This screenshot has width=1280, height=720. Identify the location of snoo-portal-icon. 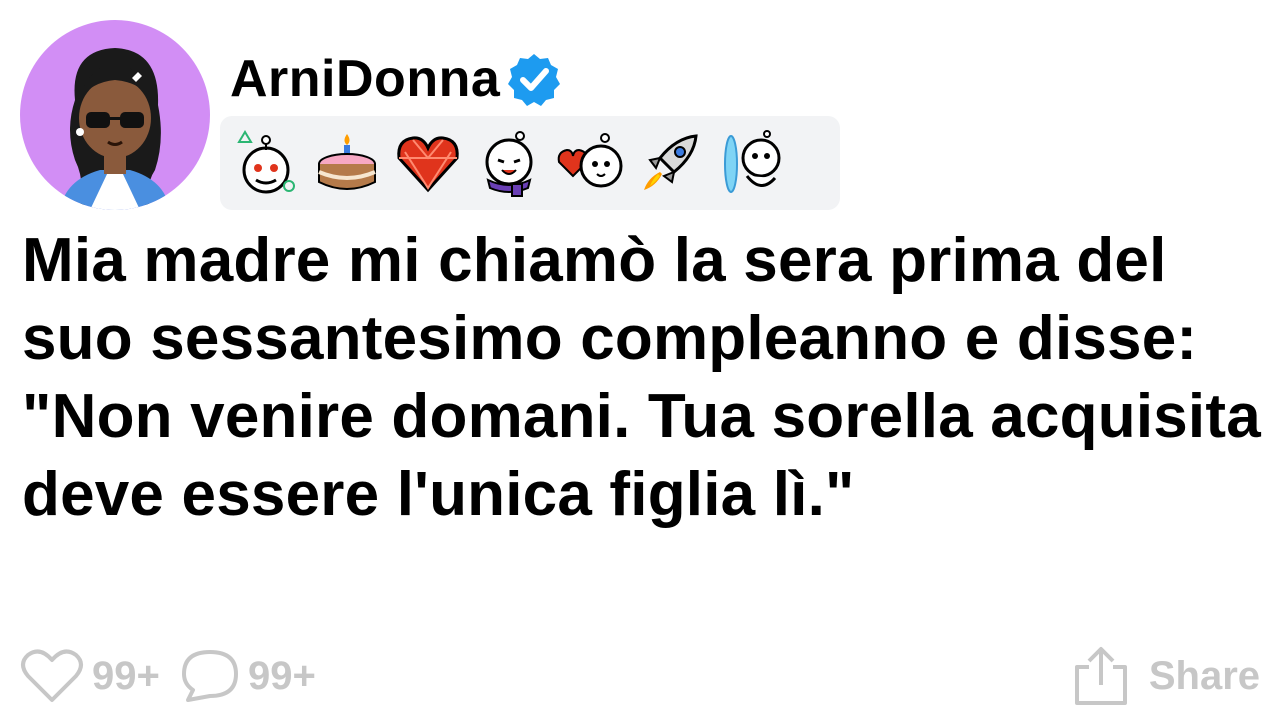
(752, 163).